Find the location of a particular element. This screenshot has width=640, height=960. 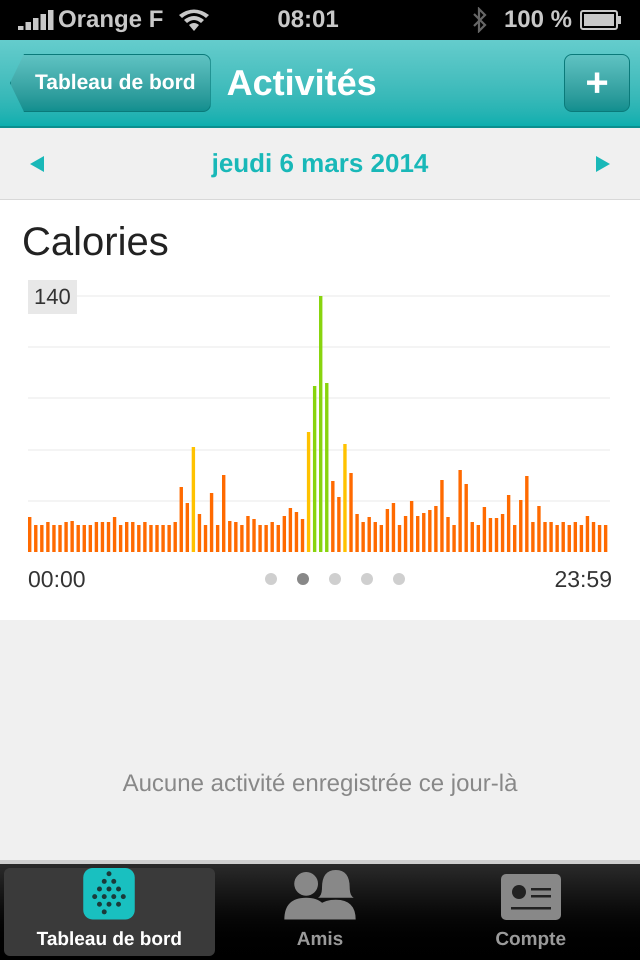

dots-icon is located at coordinates (109, 894).